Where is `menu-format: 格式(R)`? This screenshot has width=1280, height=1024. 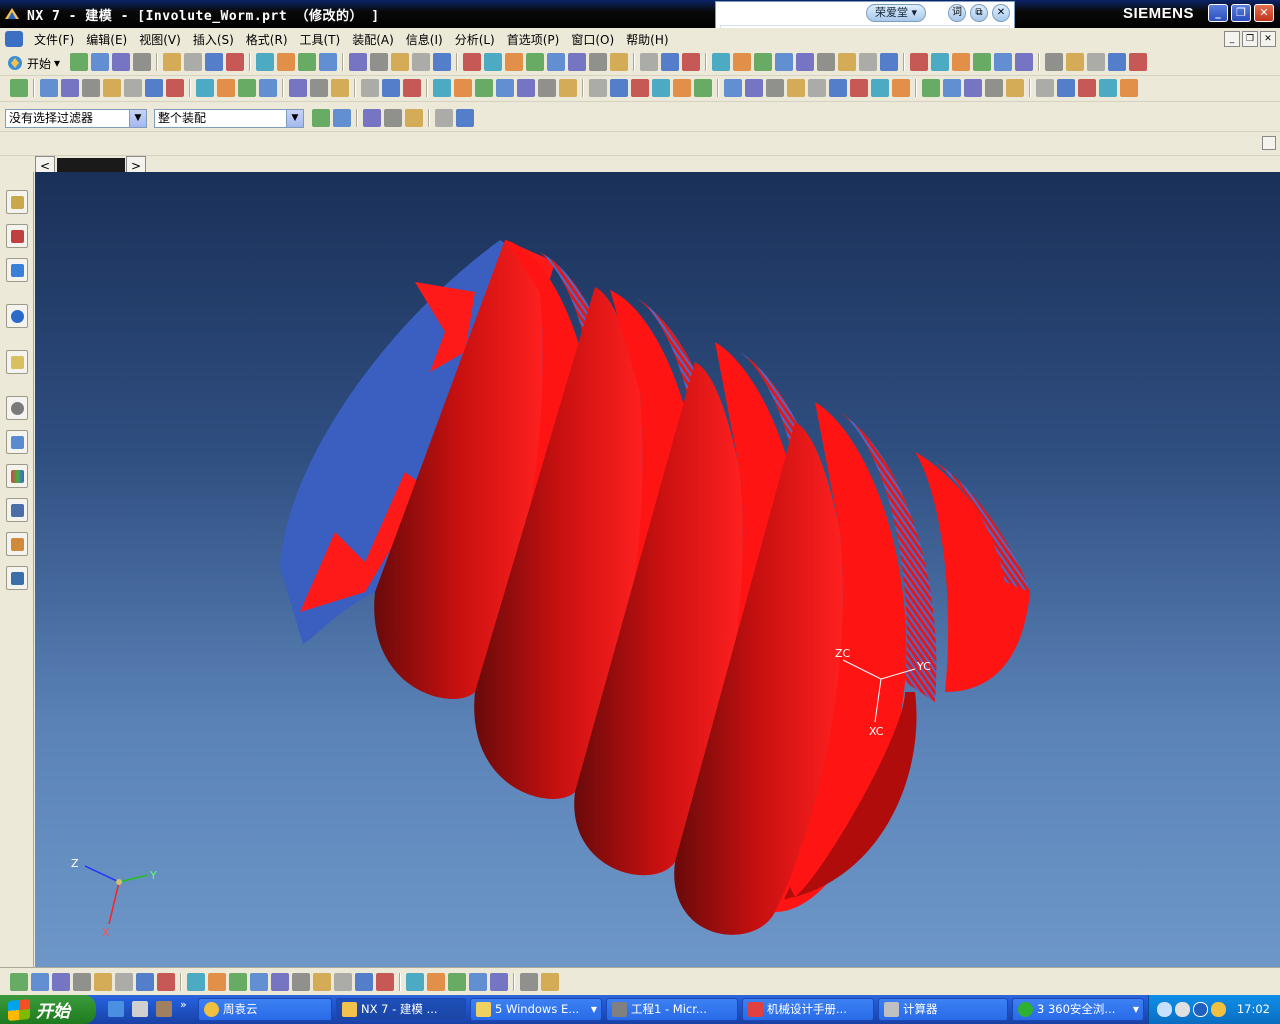 menu-format: 格式(R) is located at coordinates (267, 39).